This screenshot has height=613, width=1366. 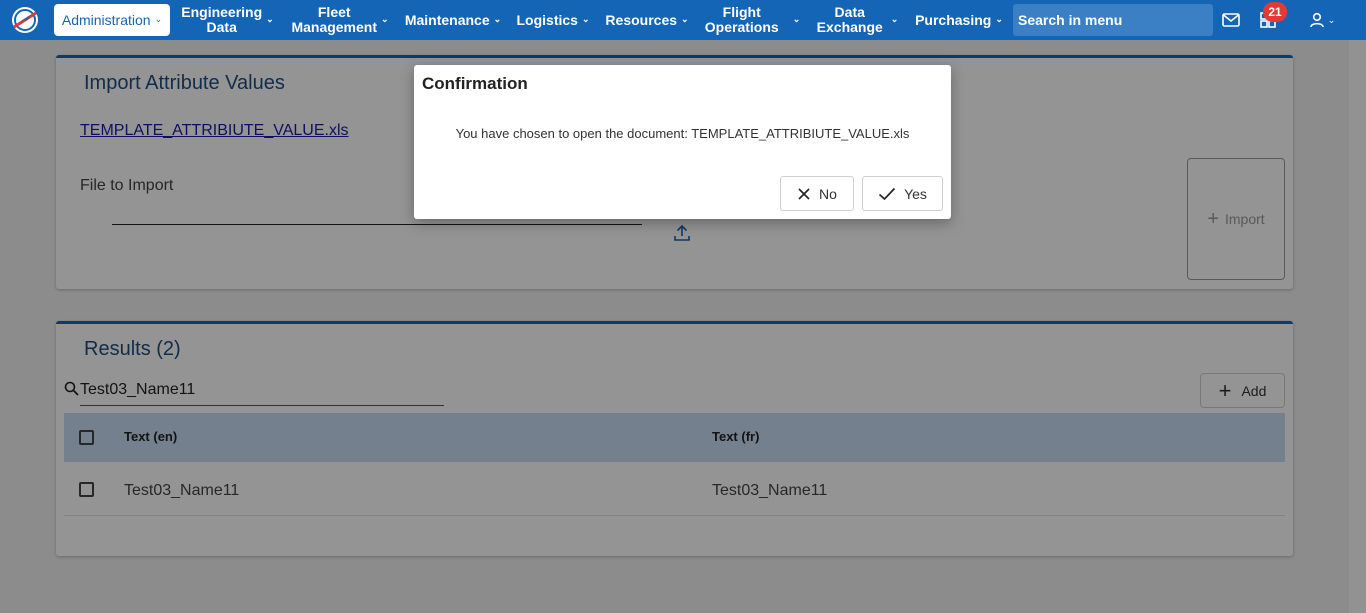 I want to click on mail-icon, so click(x=1231, y=20).